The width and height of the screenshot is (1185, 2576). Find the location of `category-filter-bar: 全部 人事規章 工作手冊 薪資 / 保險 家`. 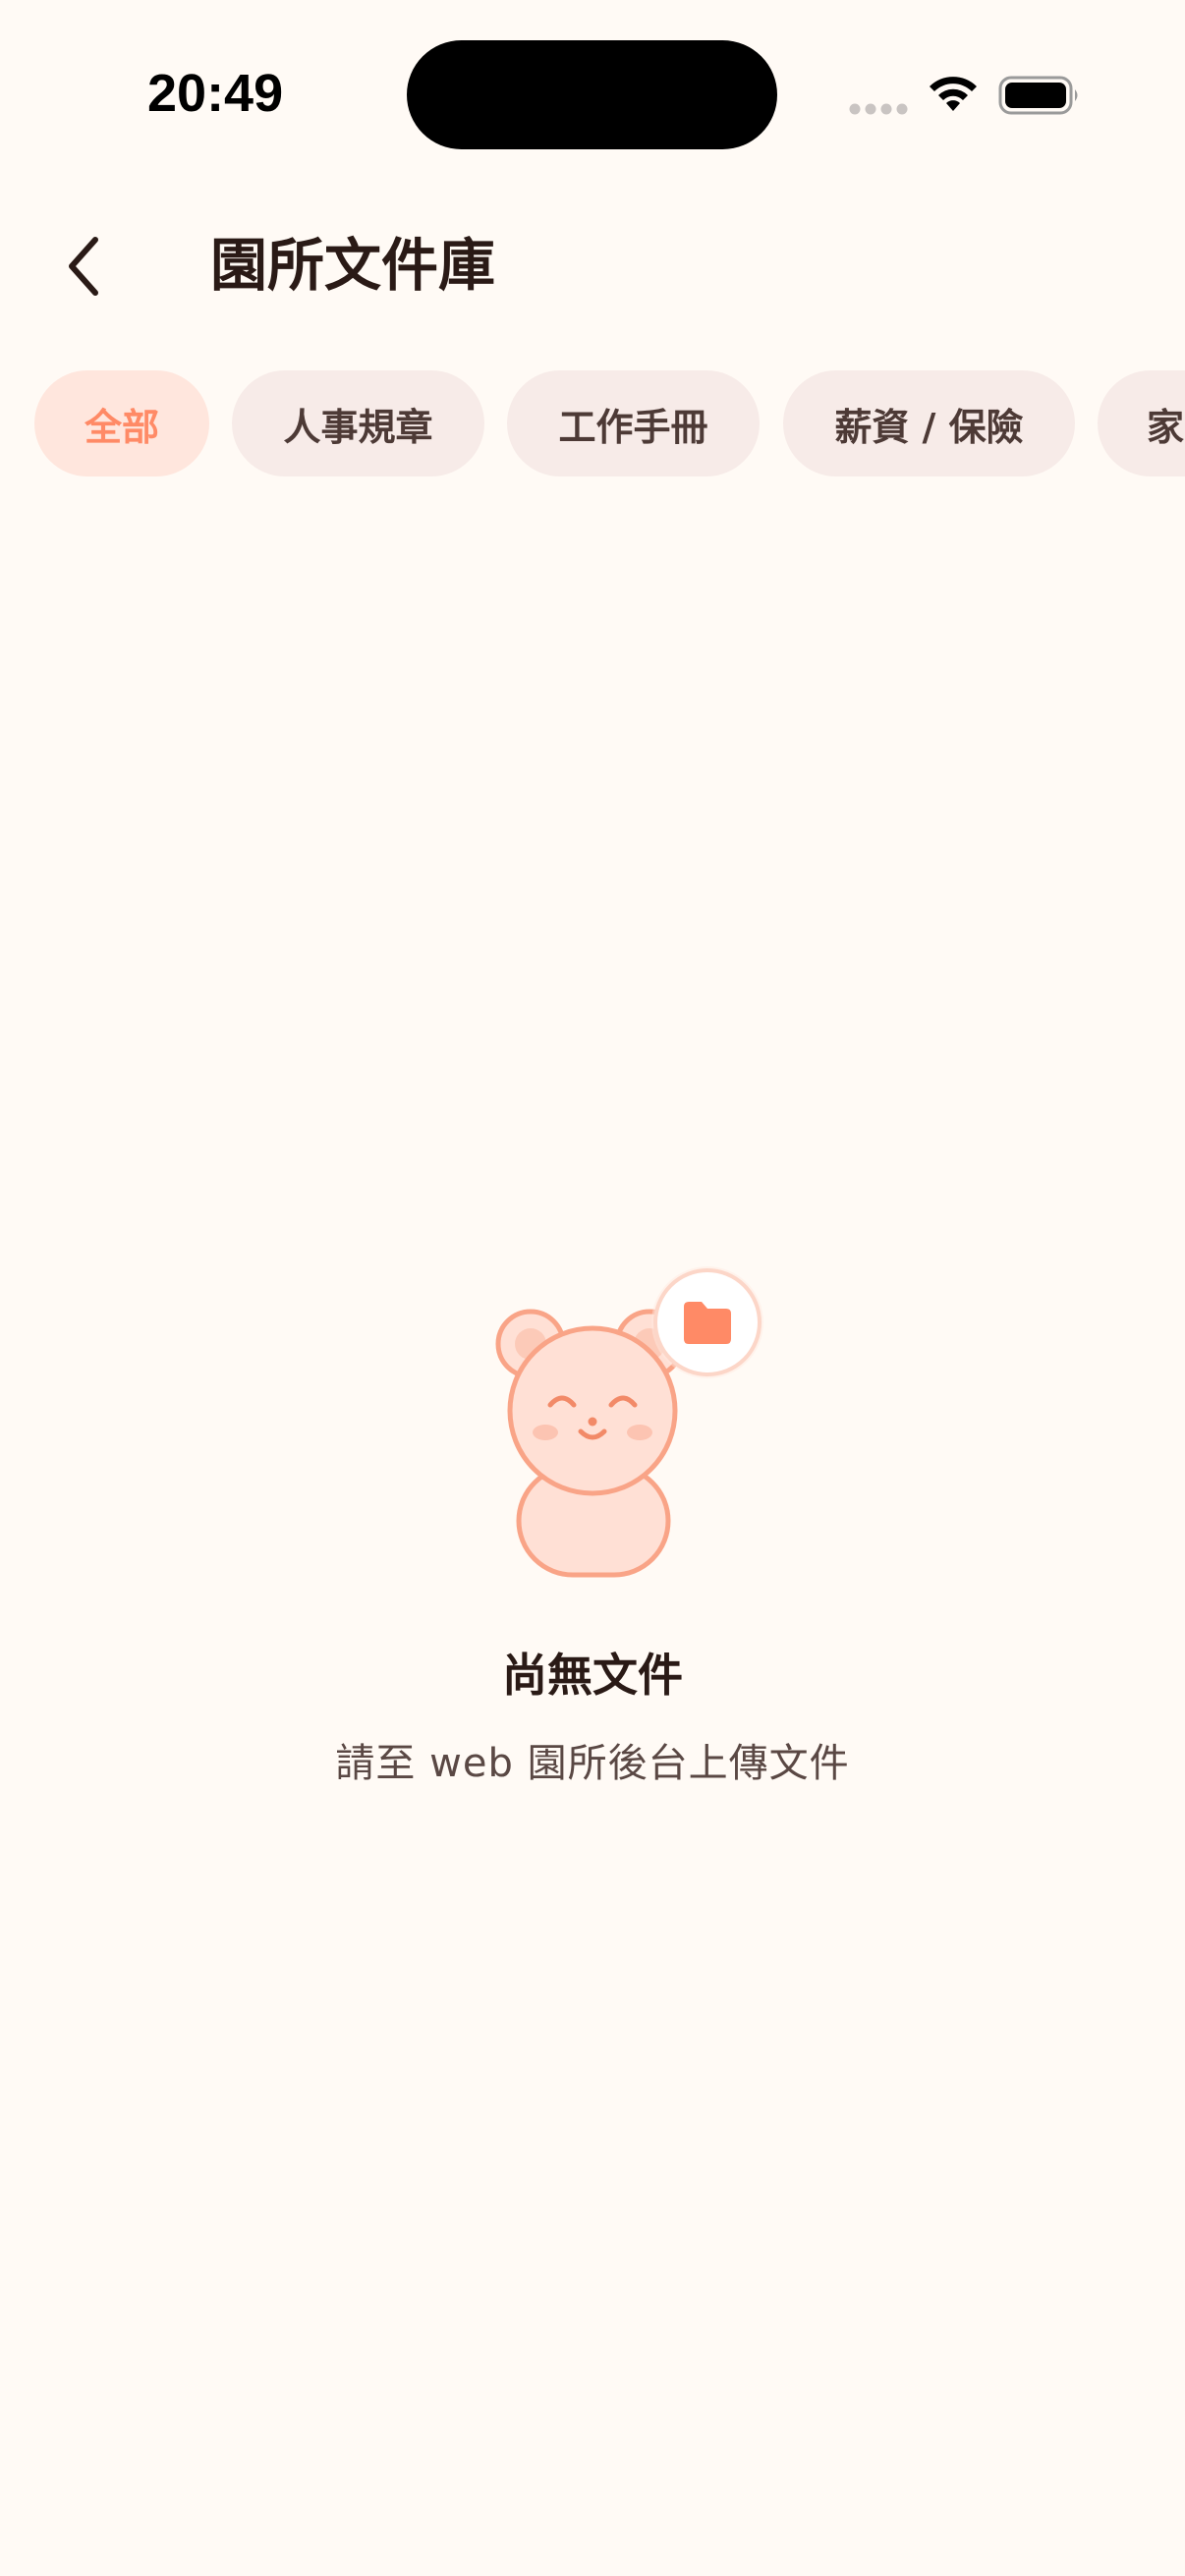

category-filter-bar: 全部 人事規章 工作手冊 薪資 / 保險 家 is located at coordinates (592, 424).